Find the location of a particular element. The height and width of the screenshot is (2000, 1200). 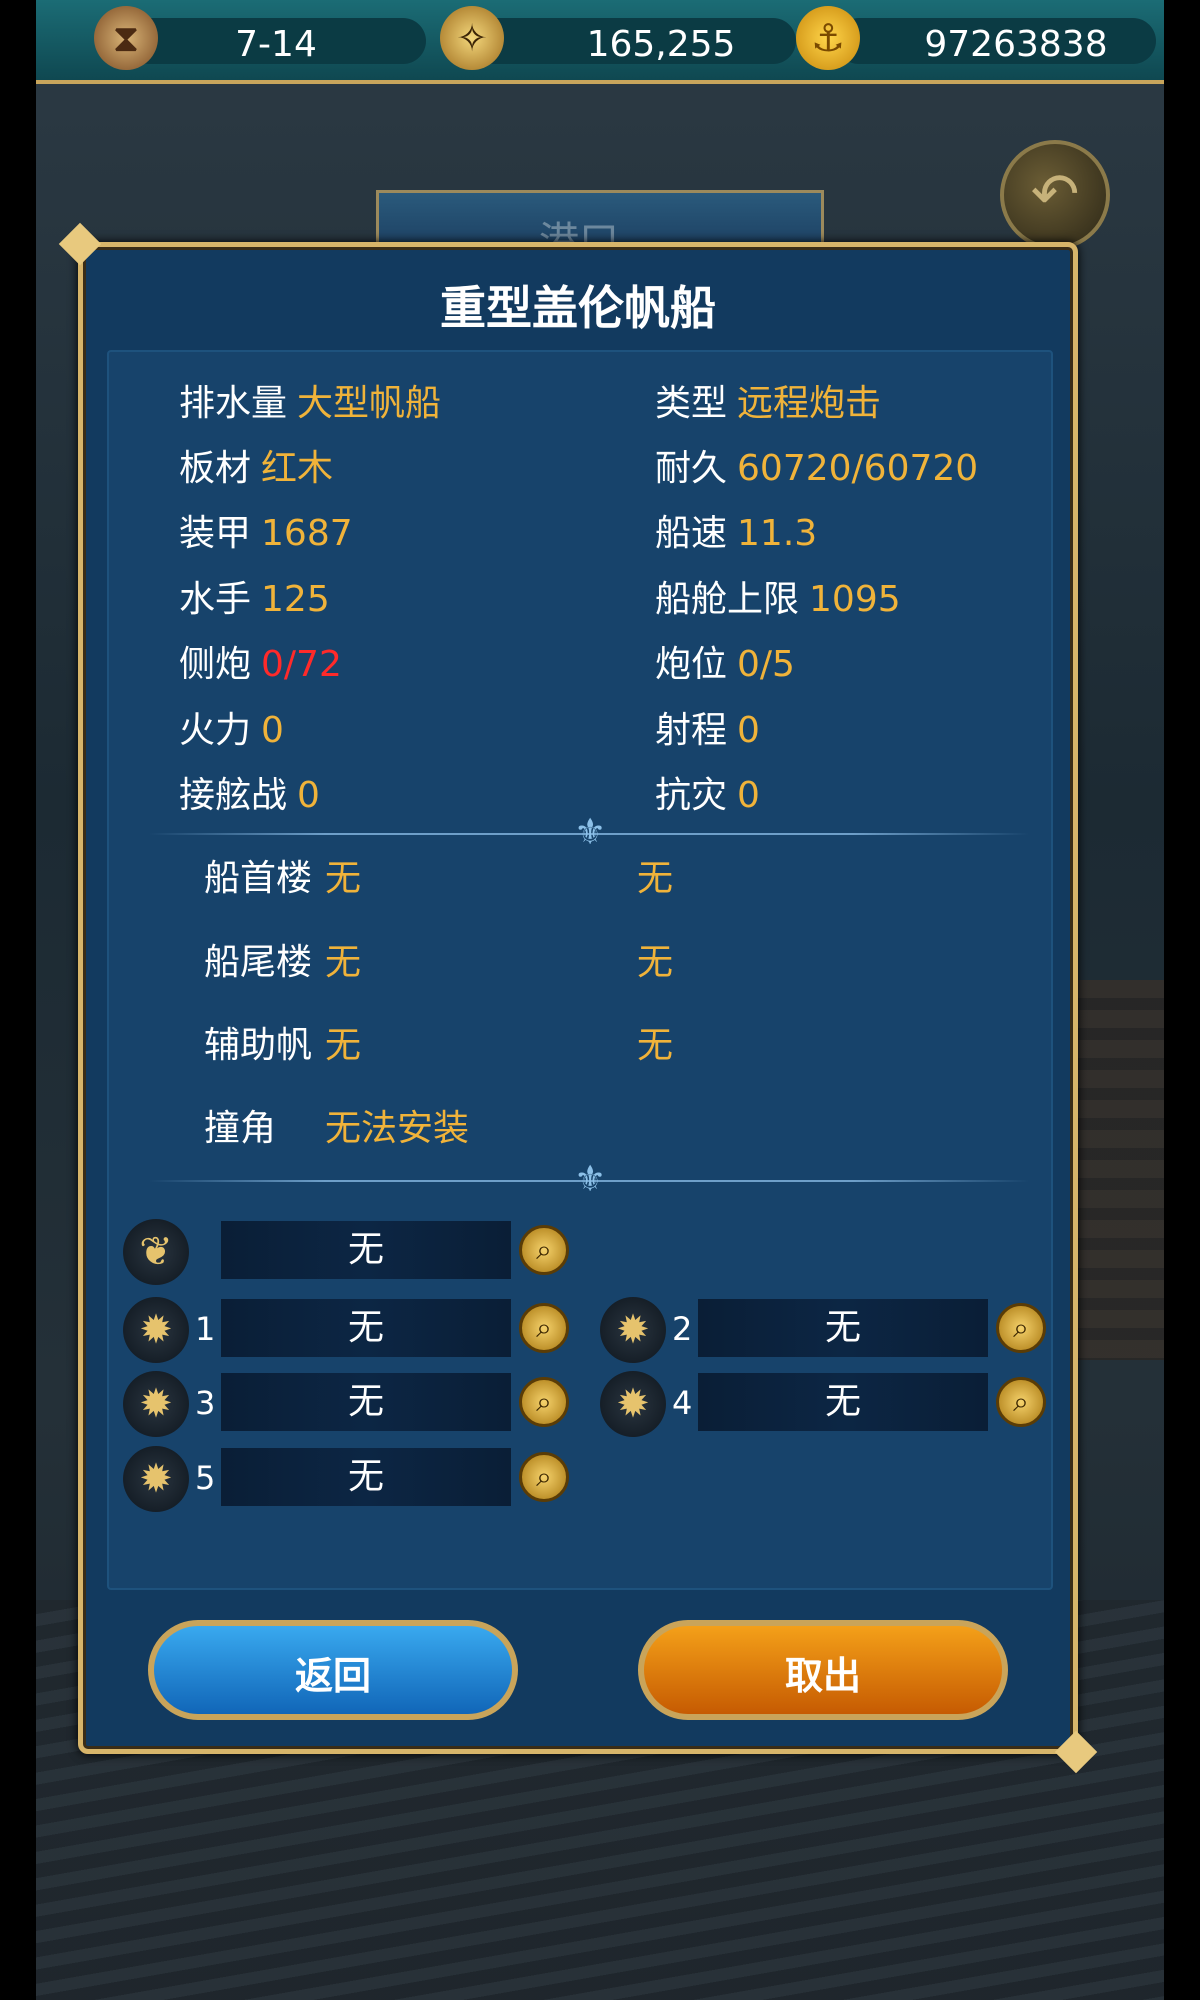

fitting-sterncastle-value-2: 无 is located at coordinates (655, 959).